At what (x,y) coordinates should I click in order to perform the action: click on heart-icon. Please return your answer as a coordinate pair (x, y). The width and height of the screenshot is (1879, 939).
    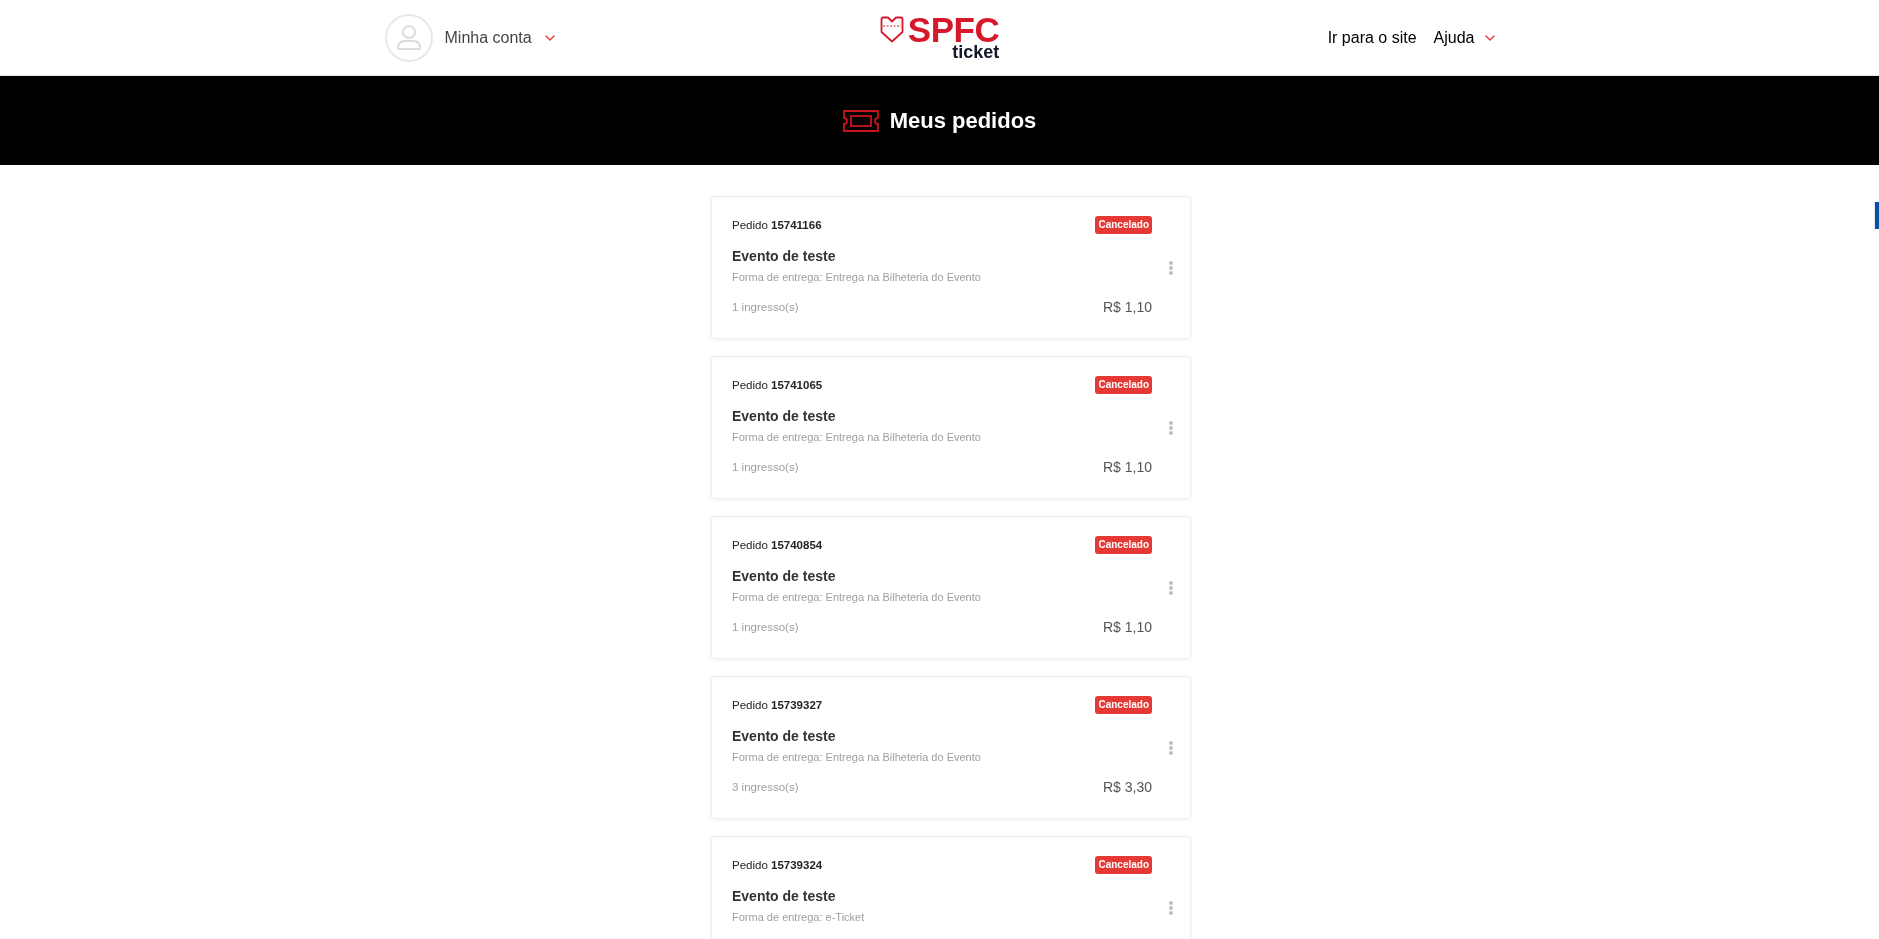
    Looking at the image, I should click on (891, 29).